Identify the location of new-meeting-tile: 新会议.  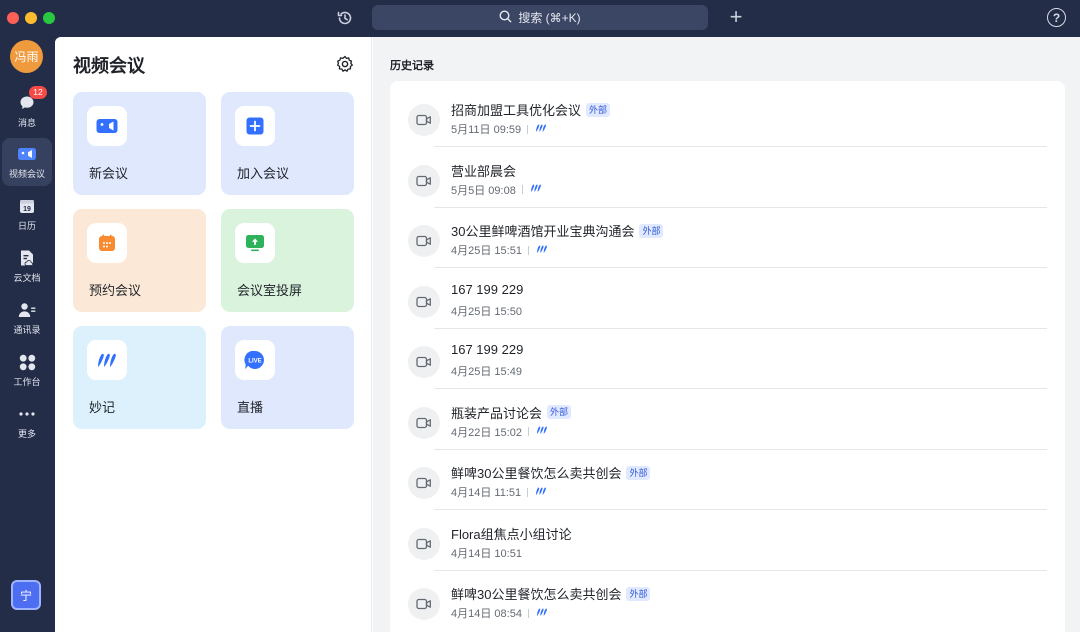
(139, 143).